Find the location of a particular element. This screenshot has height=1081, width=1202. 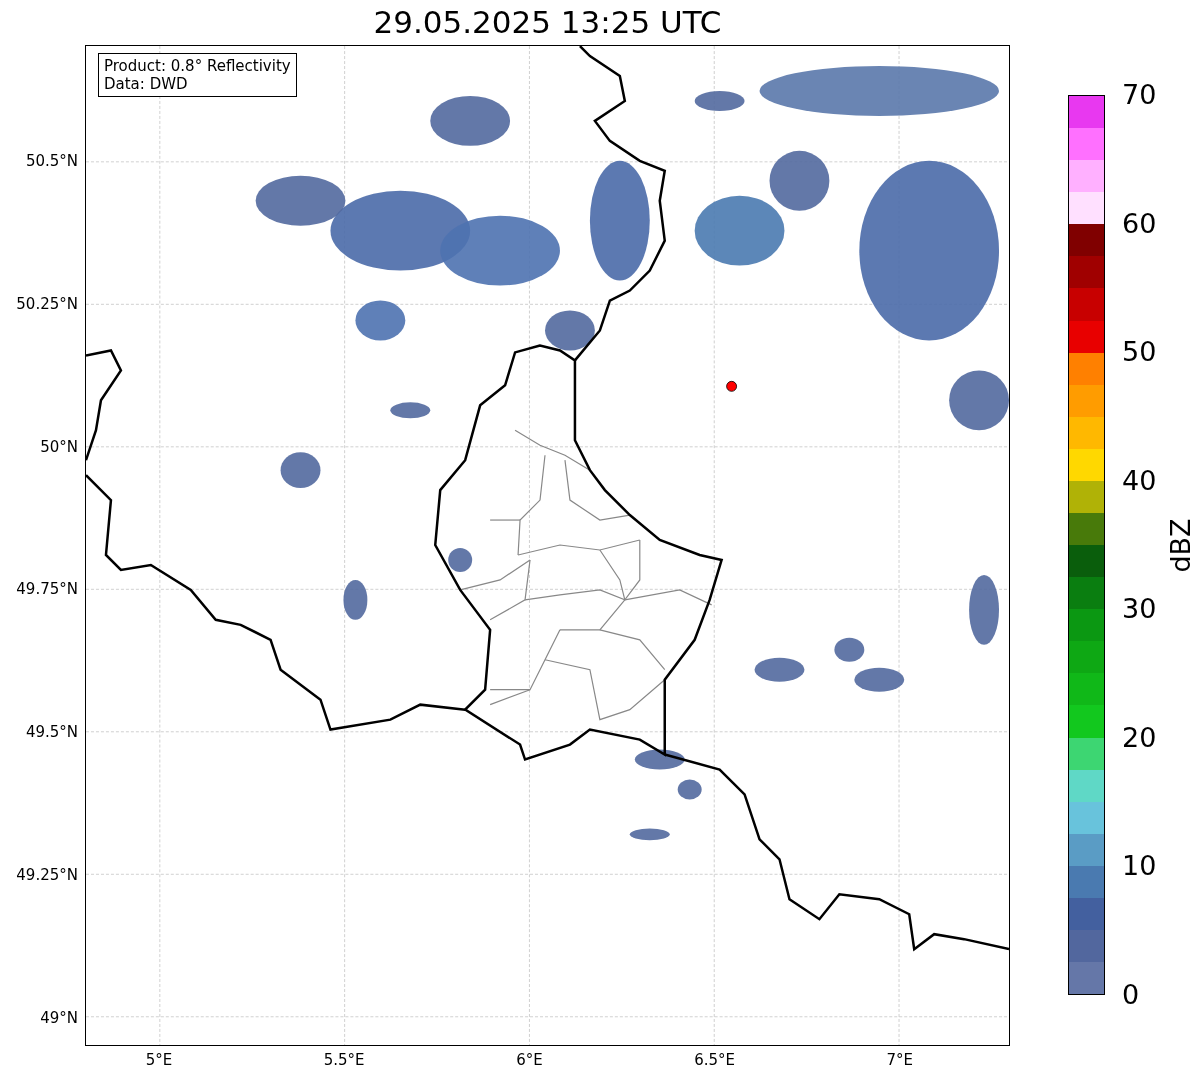

latitude-label: 49°N is located at coordinates (58, 1017).